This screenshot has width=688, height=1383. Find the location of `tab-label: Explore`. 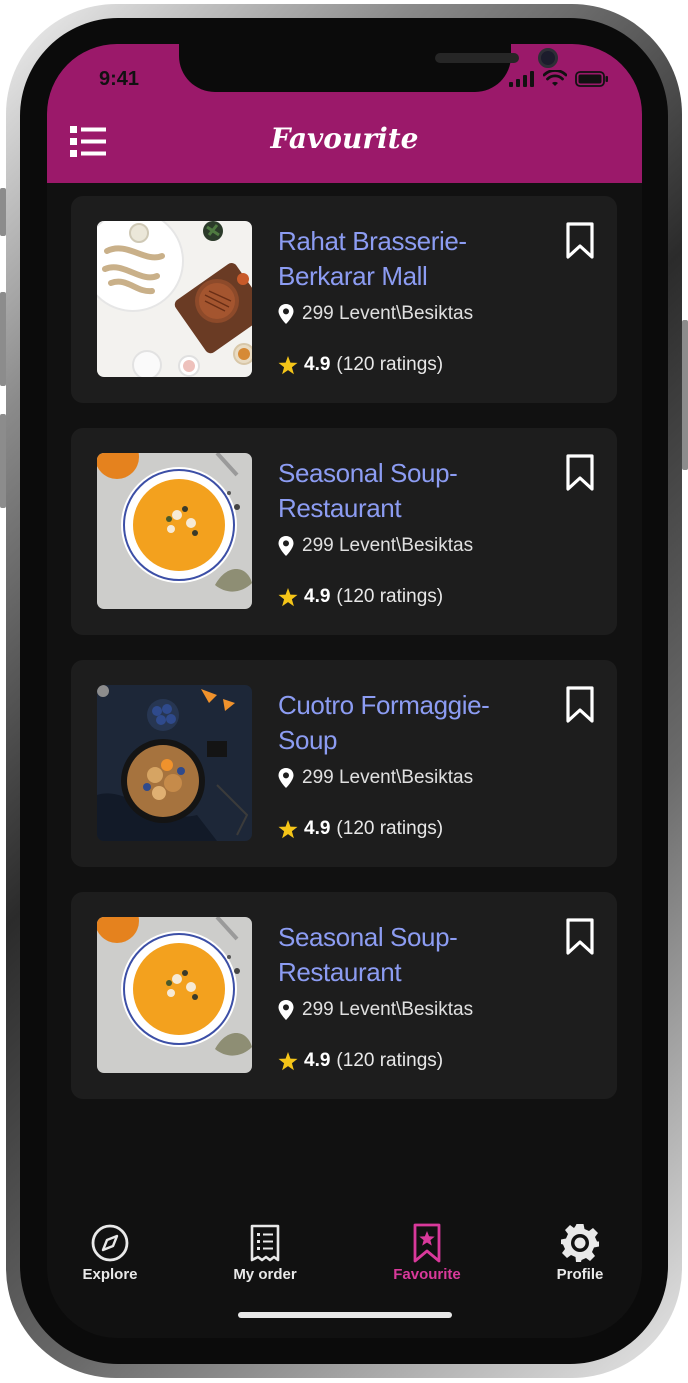

tab-label: Explore is located at coordinates (110, 1274).